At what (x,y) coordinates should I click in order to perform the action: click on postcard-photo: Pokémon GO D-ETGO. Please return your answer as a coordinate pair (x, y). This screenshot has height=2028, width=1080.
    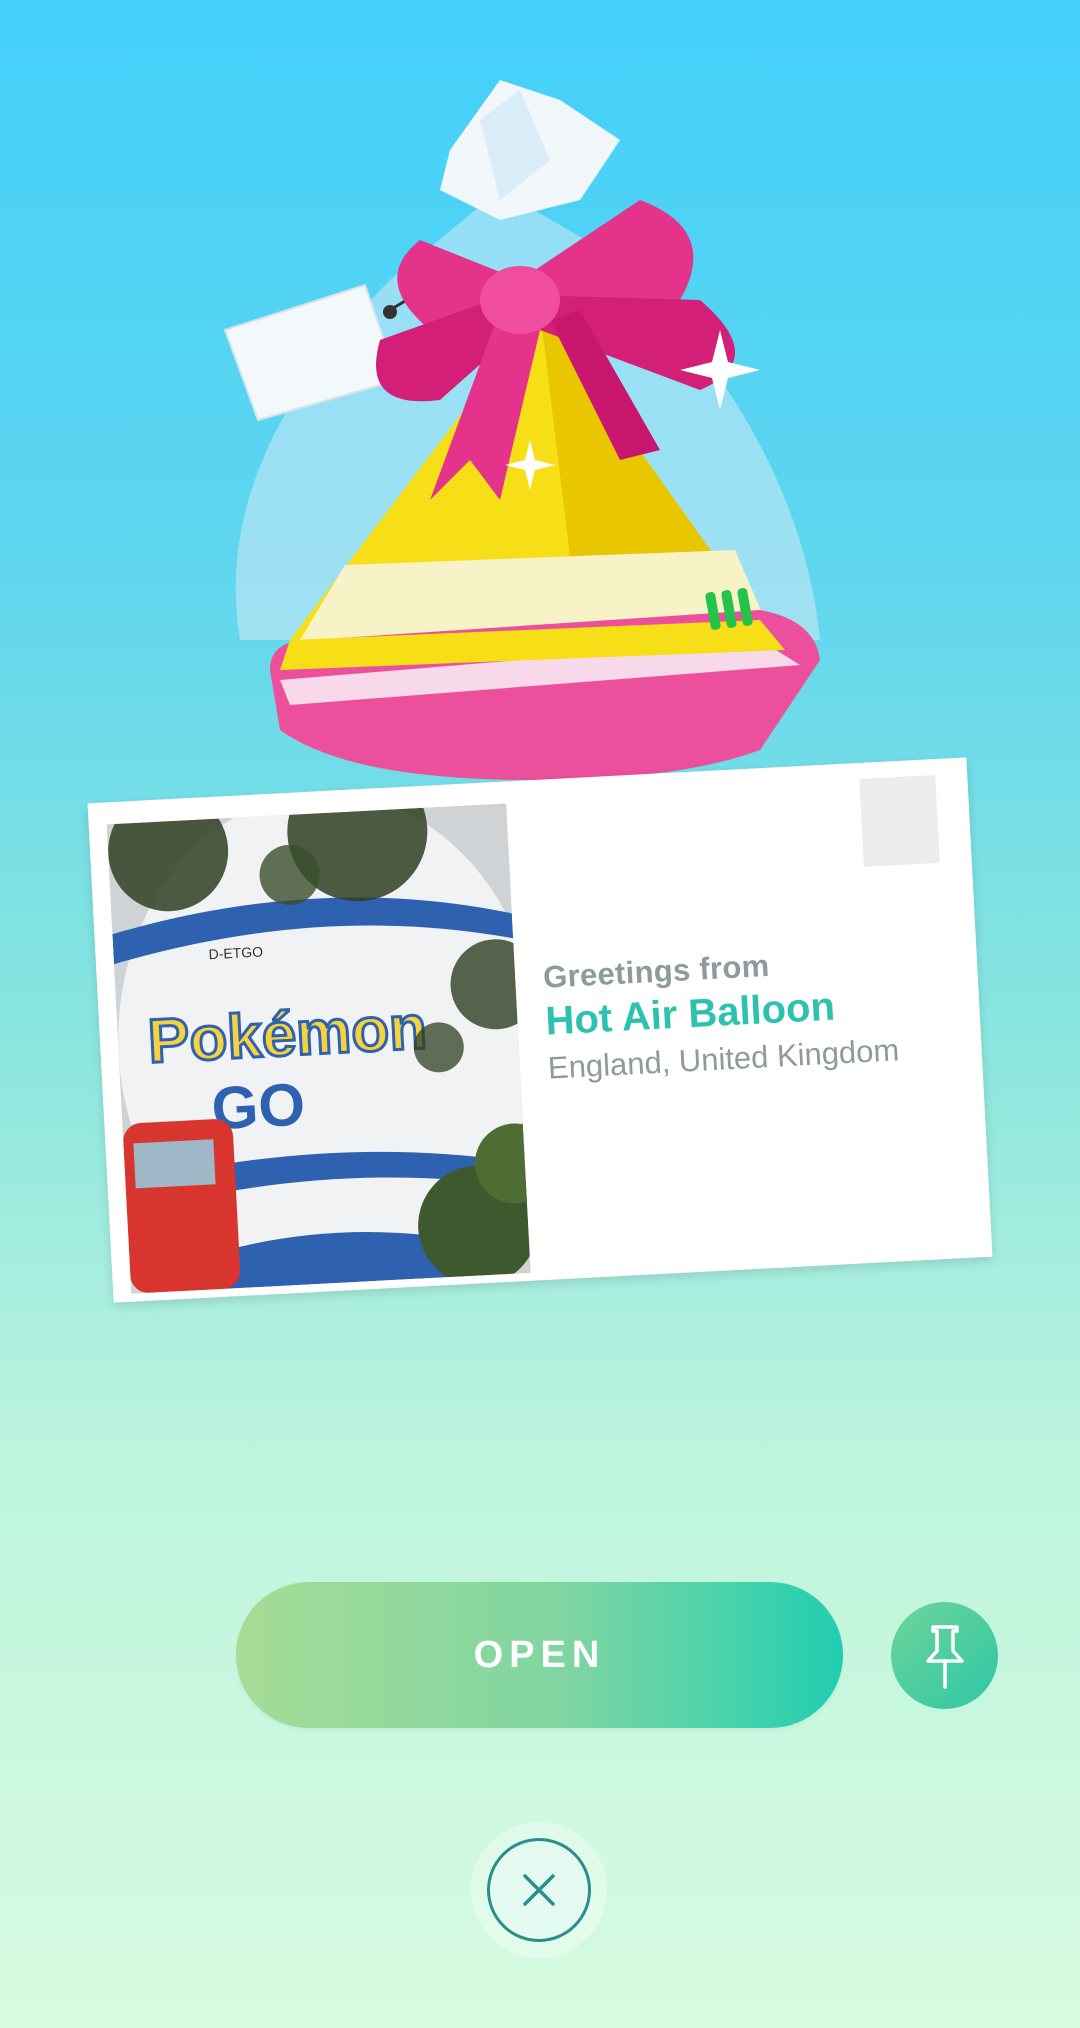
    Looking at the image, I should click on (318, 1048).